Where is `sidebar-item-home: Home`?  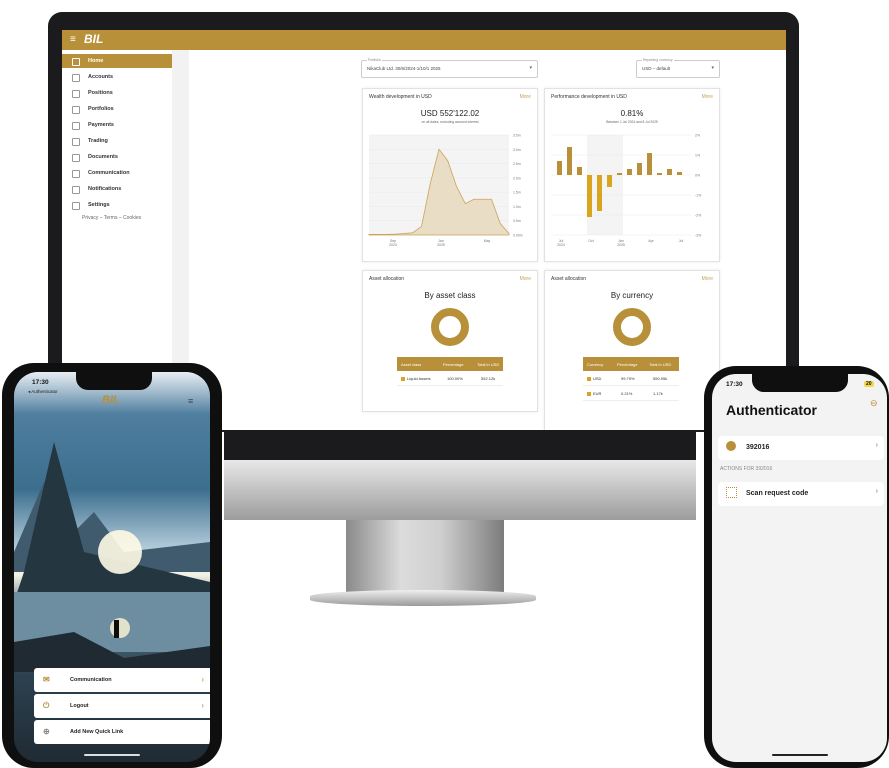
sidebar-item-home: Home is located at coordinates (117, 61).